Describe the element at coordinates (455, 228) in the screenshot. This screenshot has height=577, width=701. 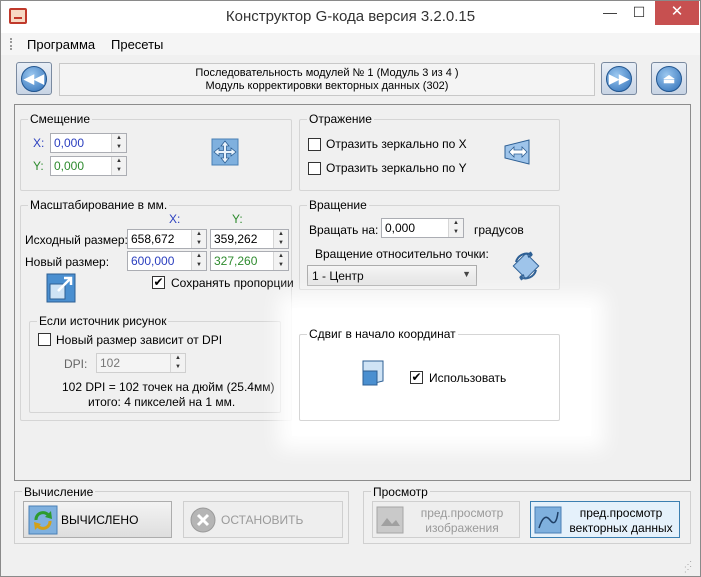
I see `rotate-angle-spinner: ▲ ▼` at that location.